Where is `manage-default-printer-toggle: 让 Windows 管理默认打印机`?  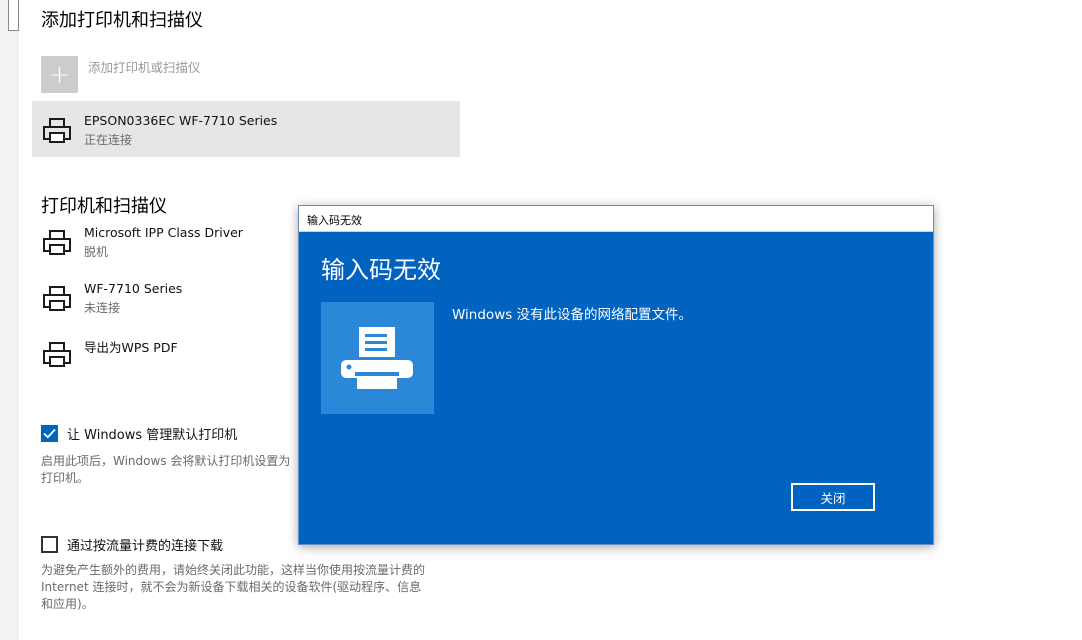
manage-default-printer-toggle: 让 Windows 管理默认打印机 is located at coordinates (139, 433).